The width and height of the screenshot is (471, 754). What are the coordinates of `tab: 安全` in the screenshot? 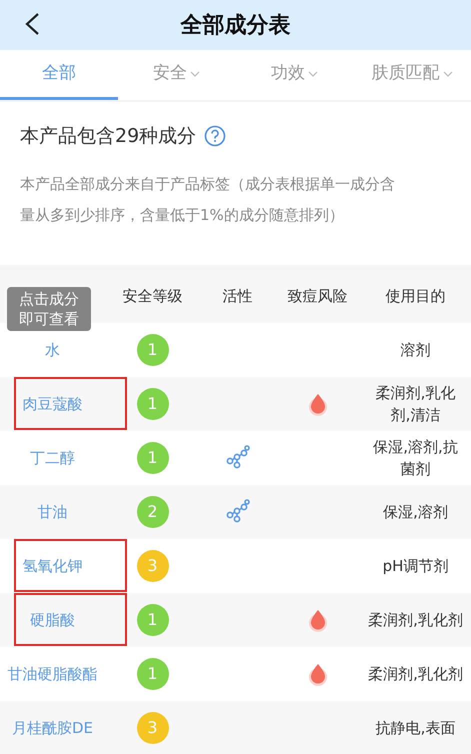 It's located at (177, 75).